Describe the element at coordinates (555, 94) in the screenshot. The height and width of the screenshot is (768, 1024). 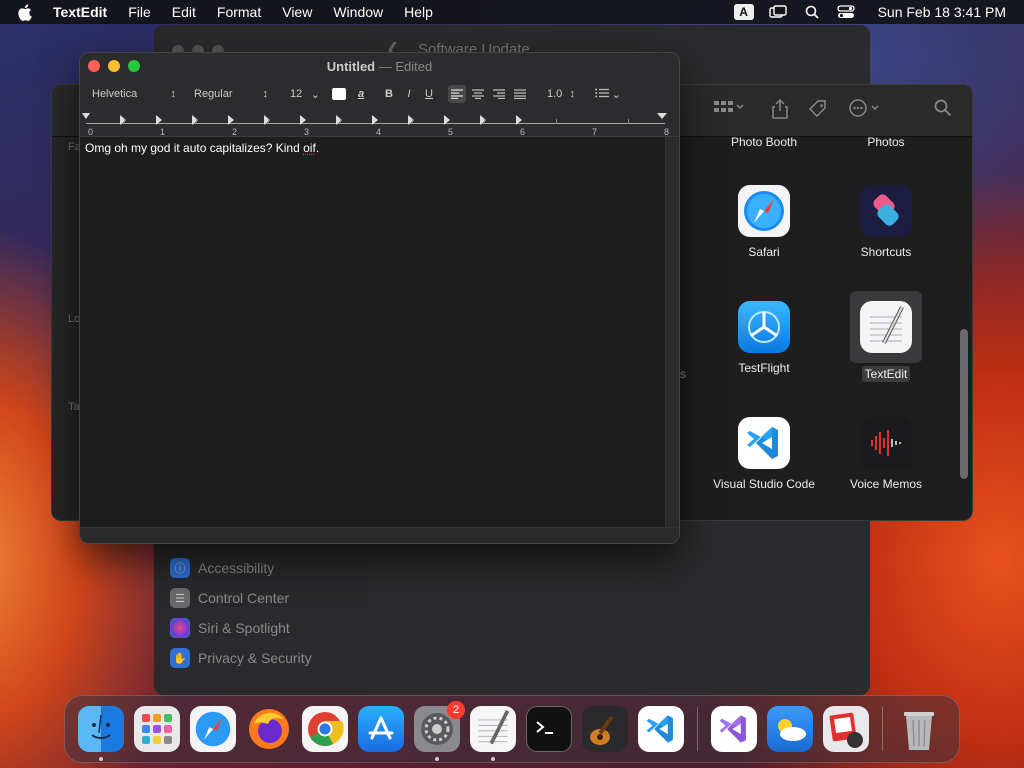
I see `line-spacing-value: 1.0` at that location.